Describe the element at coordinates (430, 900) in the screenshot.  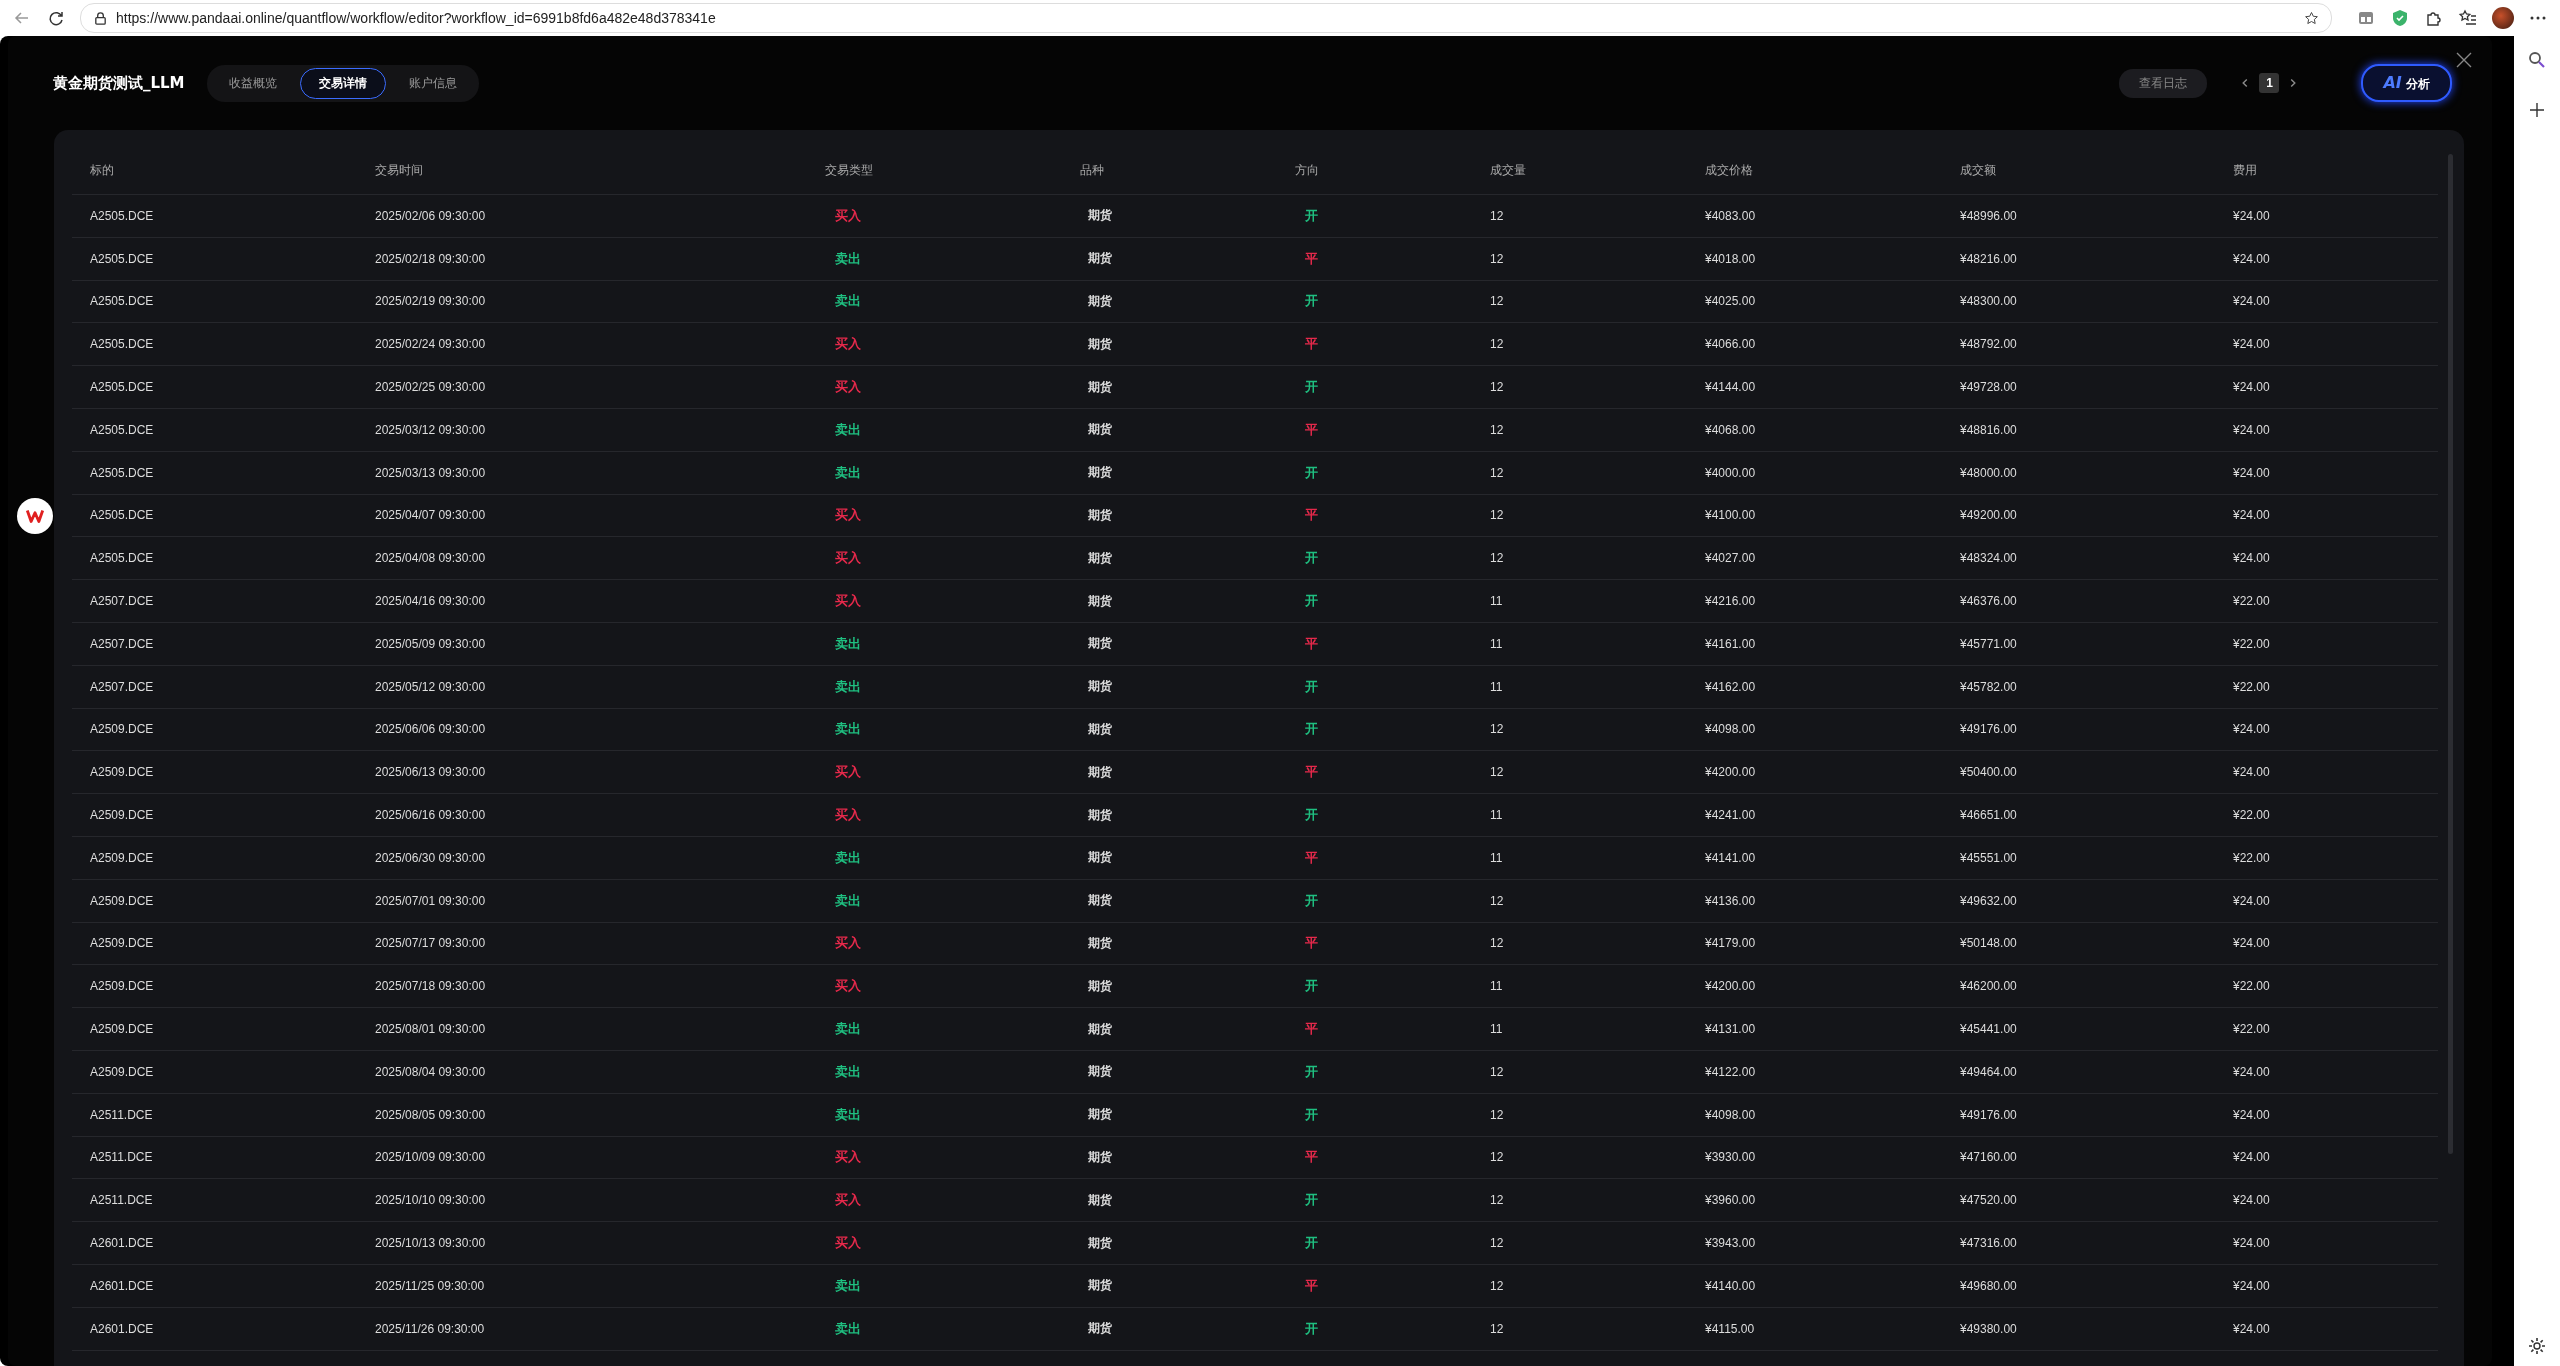
I see `table-cell: 2025/07/01 09:30:00` at that location.